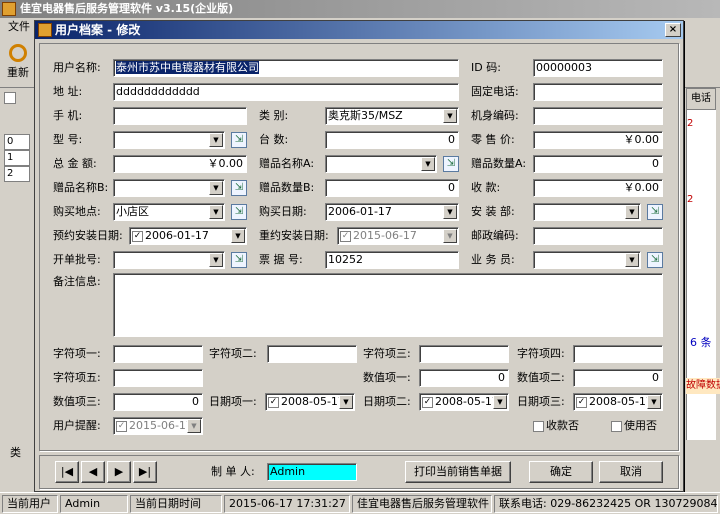  I want to click on str3-input, so click(464, 354).